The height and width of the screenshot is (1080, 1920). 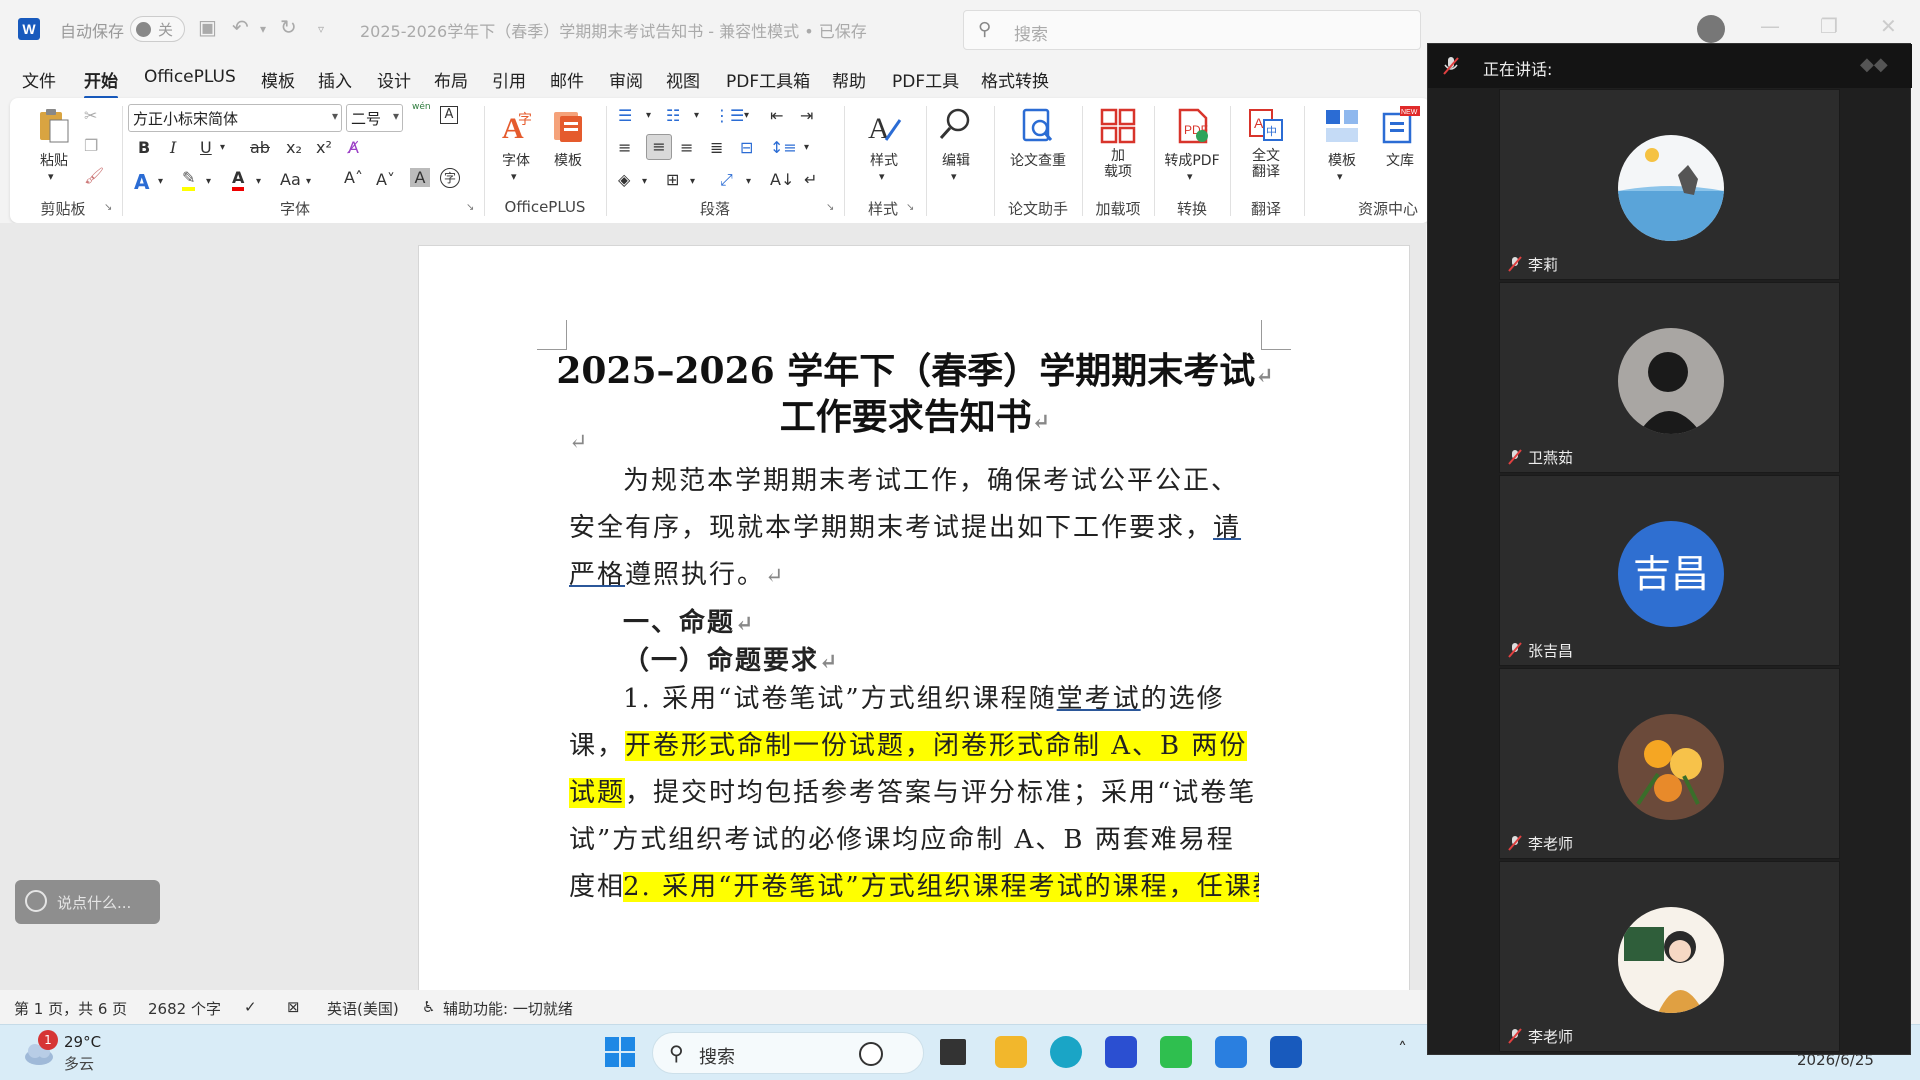 I want to click on iqiyi-icon, so click(x=1176, y=1052).